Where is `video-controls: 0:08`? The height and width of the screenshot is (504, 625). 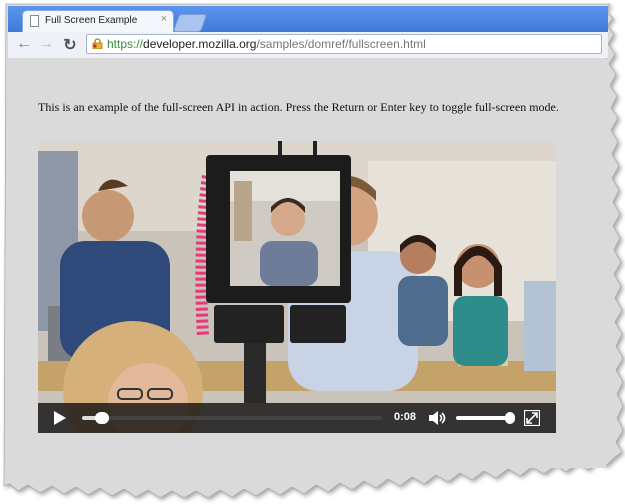
video-controls: 0:08 is located at coordinates (297, 418).